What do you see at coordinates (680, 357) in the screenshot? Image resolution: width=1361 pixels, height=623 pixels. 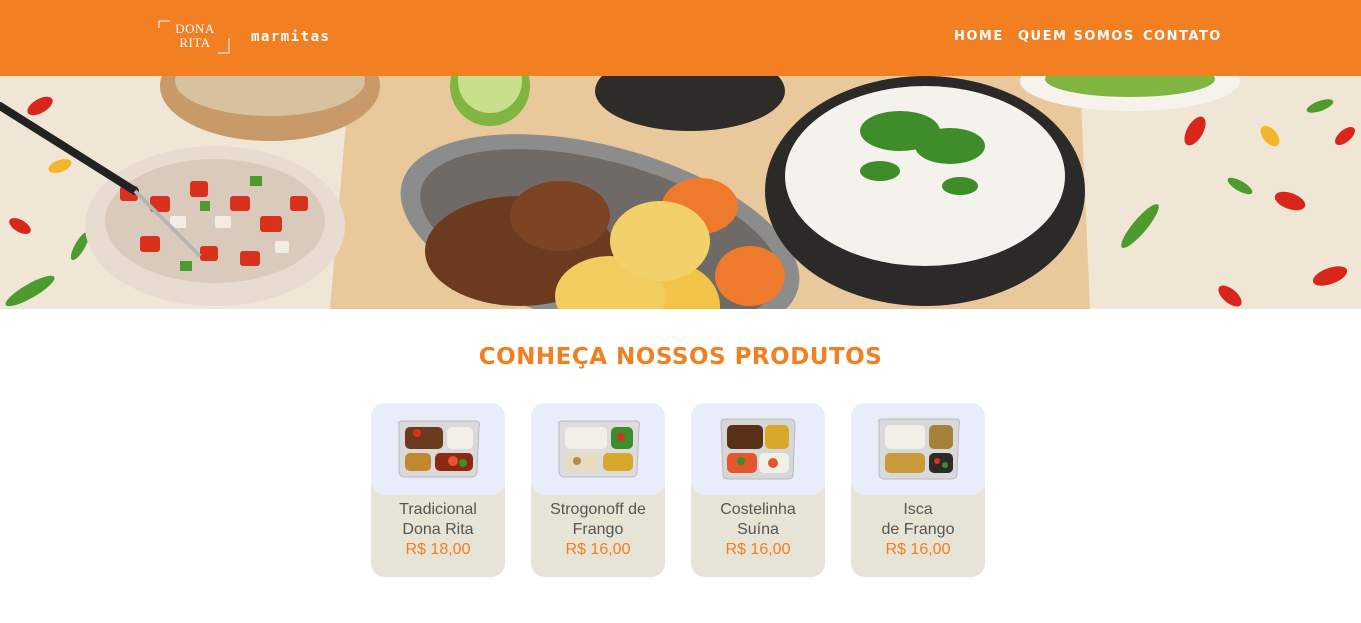 I see `products-section-title: CONHEÇA NOSSOS PRODUTOS` at bounding box center [680, 357].